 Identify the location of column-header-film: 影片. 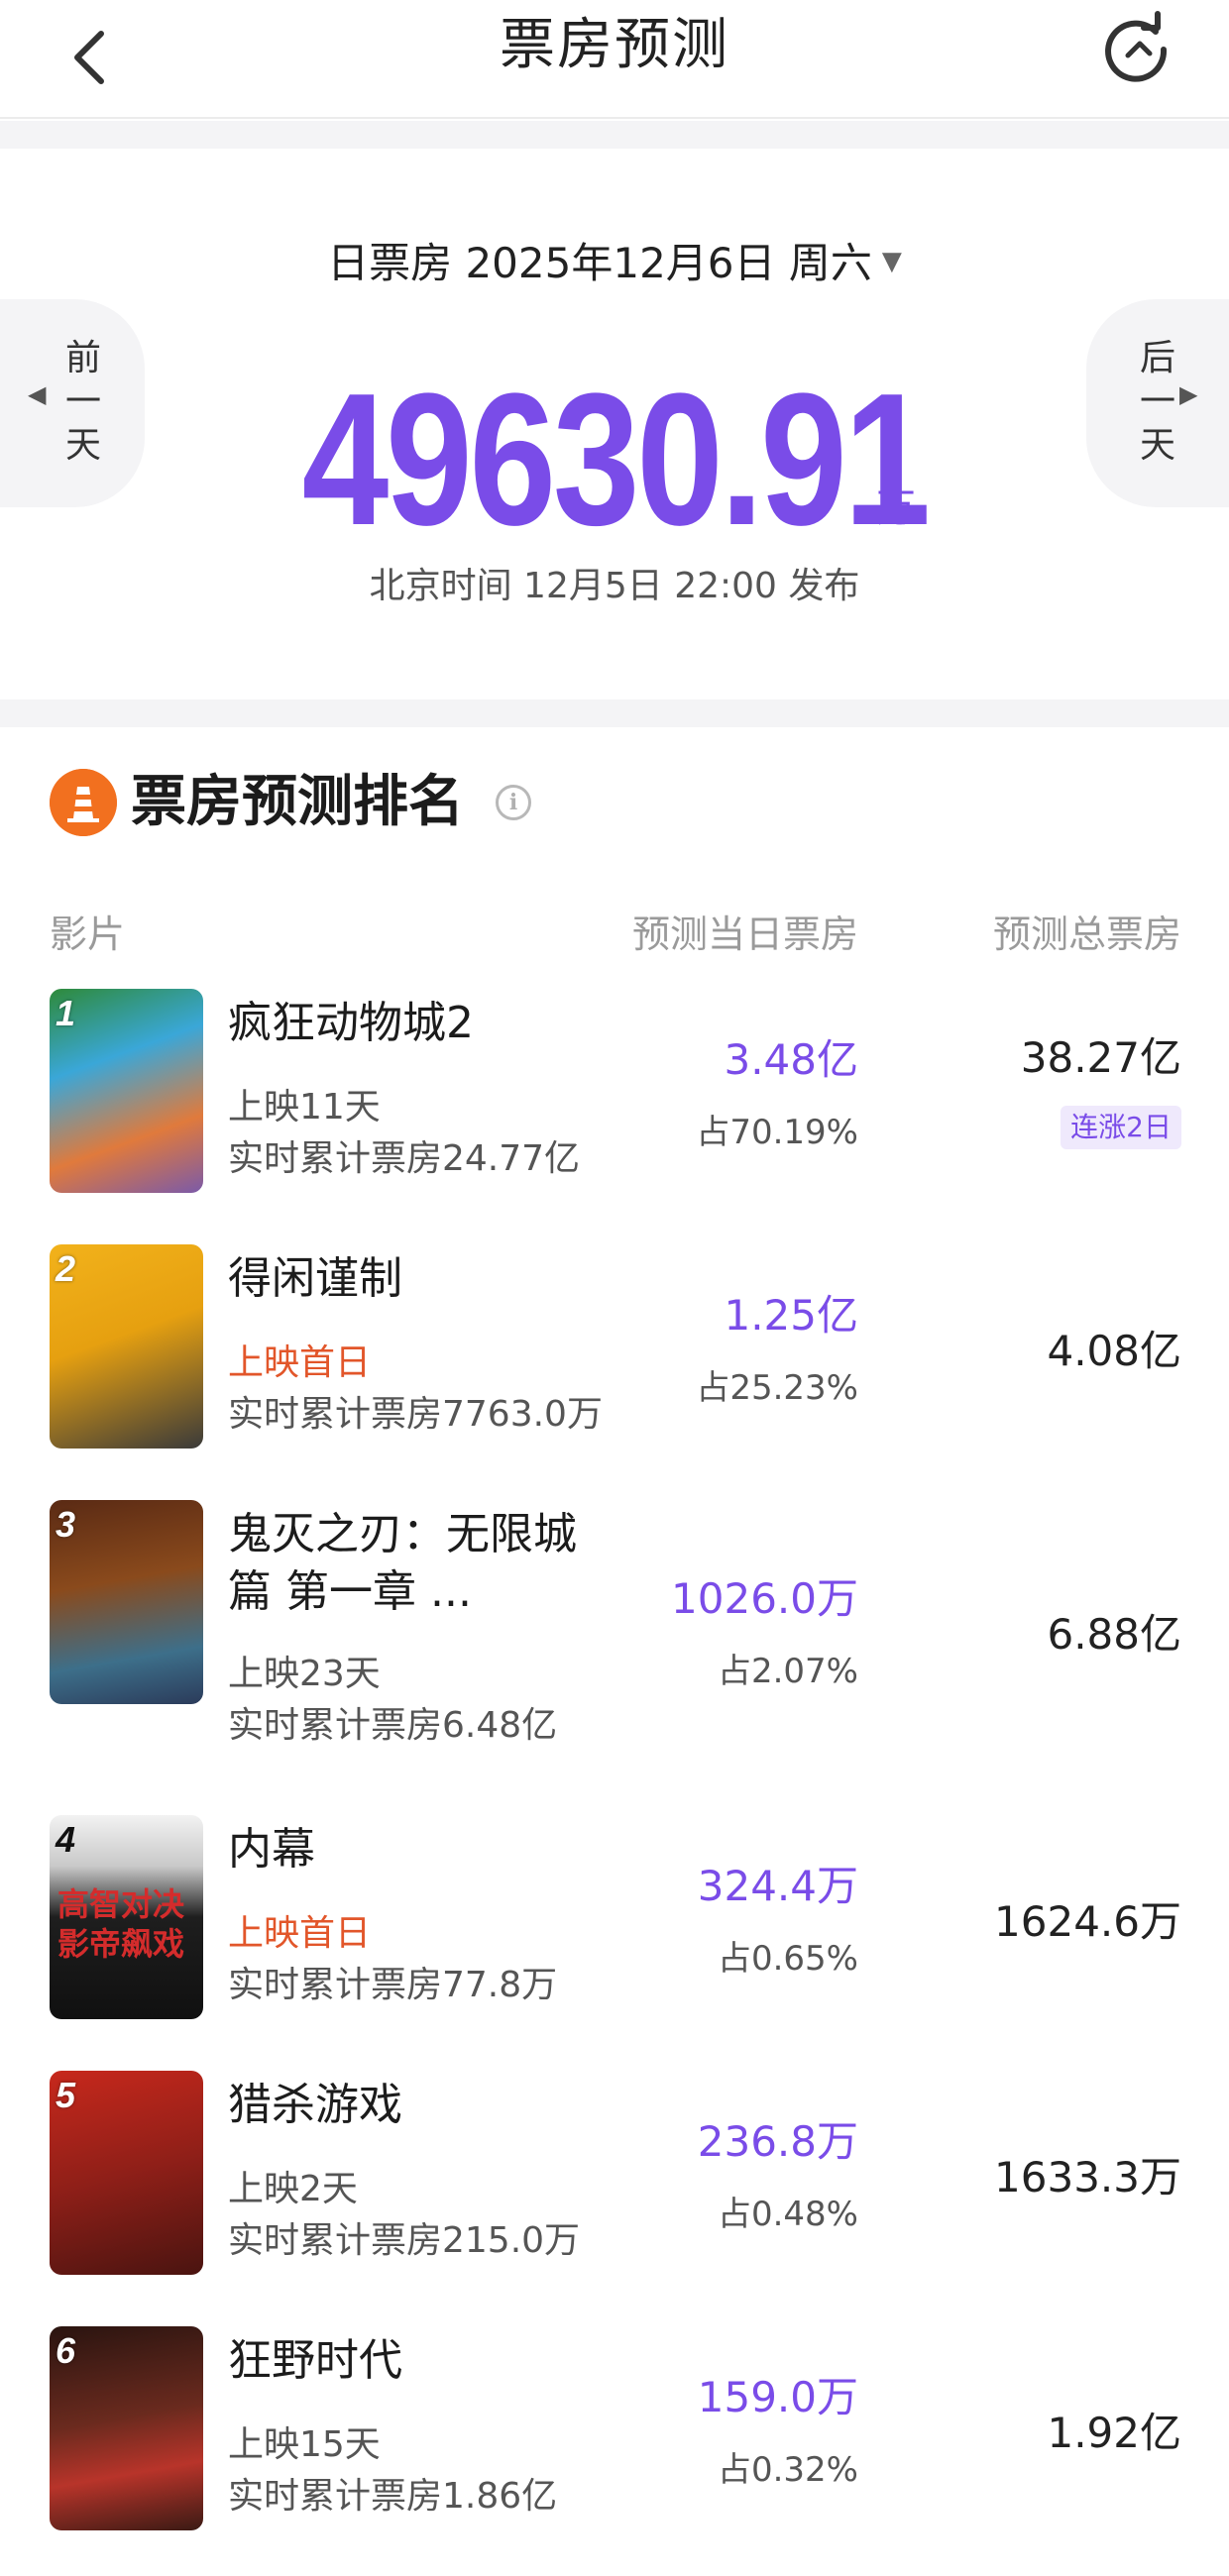
(88, 934).